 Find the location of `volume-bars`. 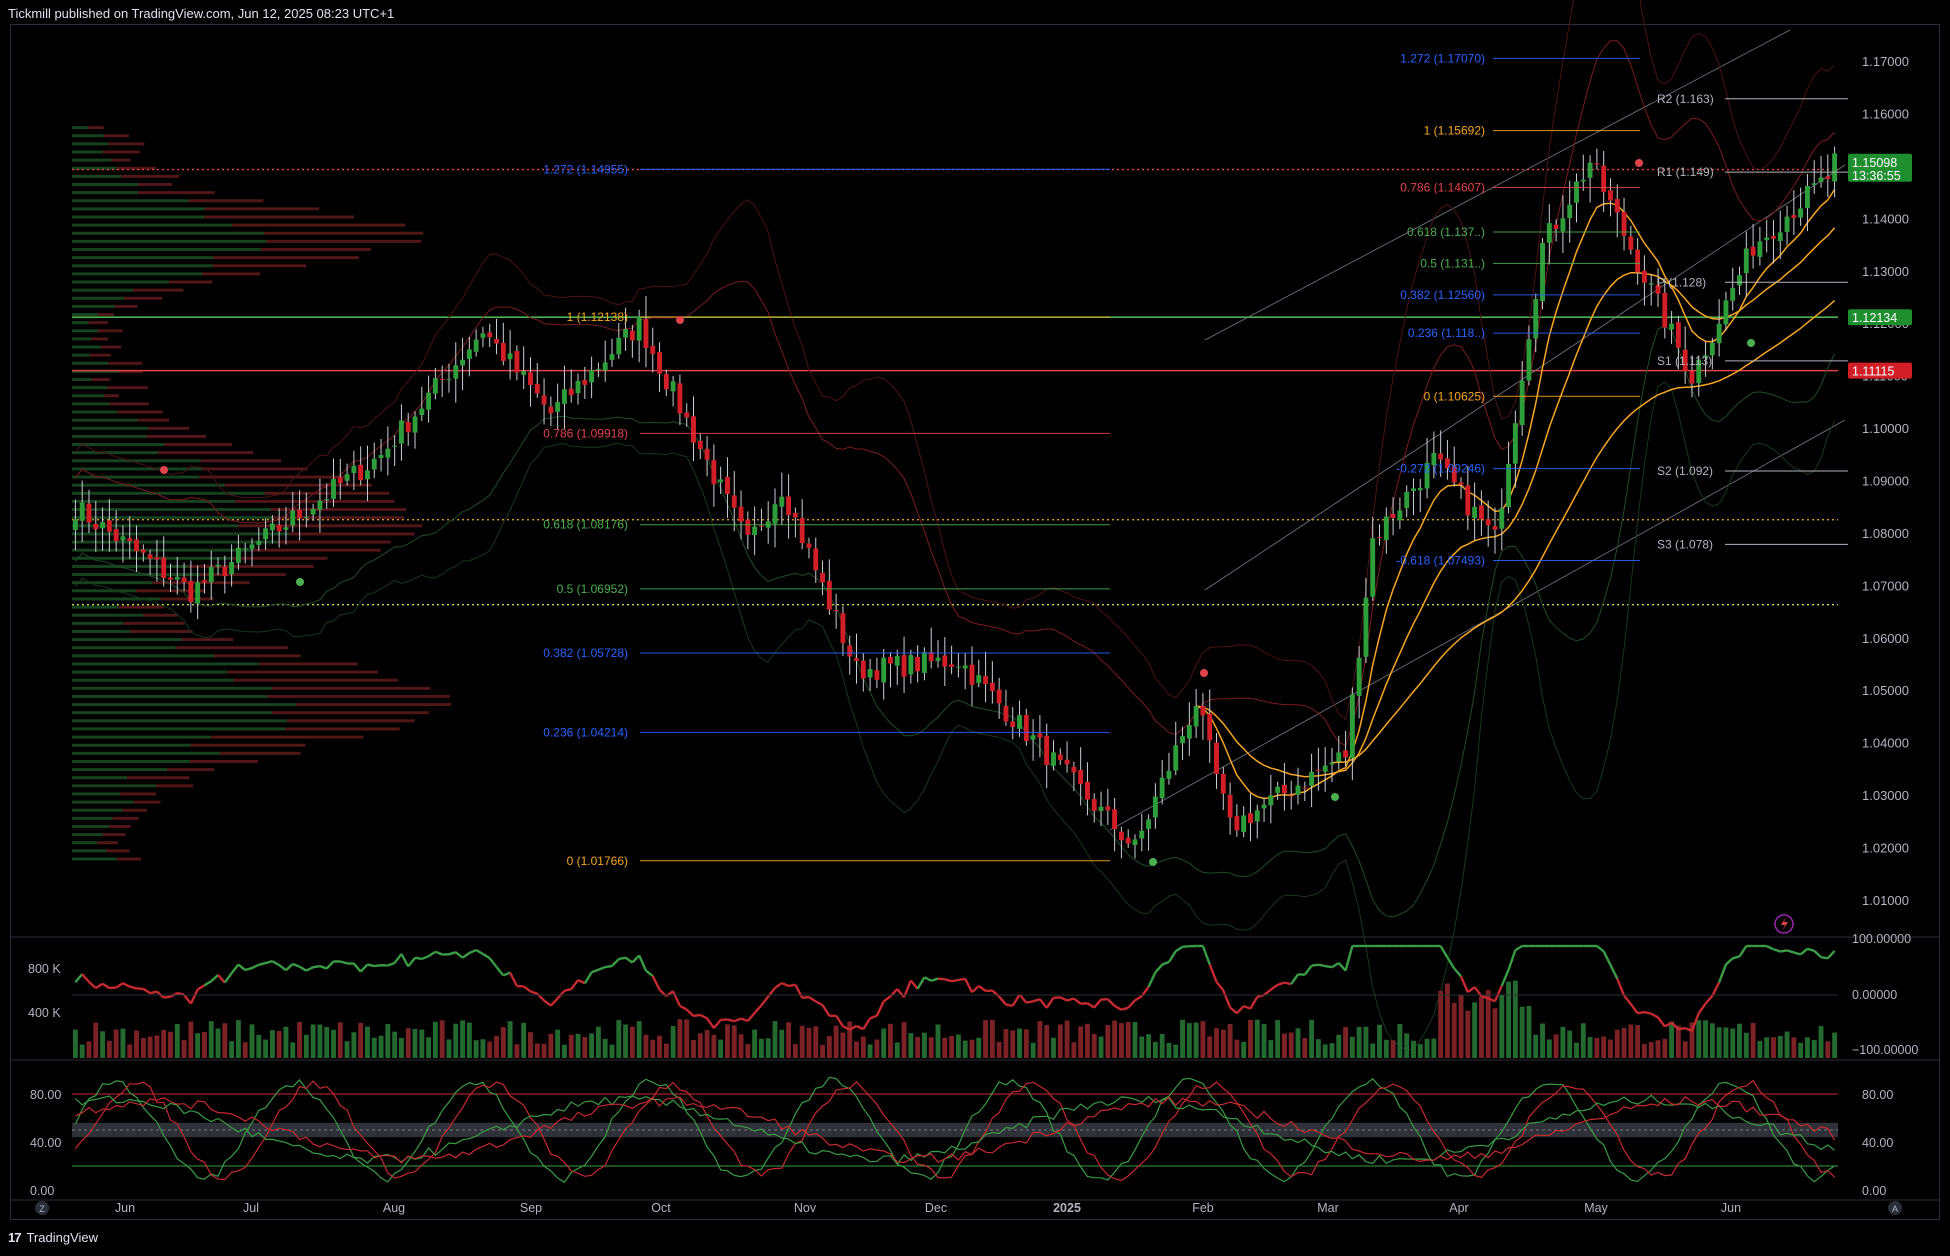

volume-bars is located at coordinates (955, 1019).